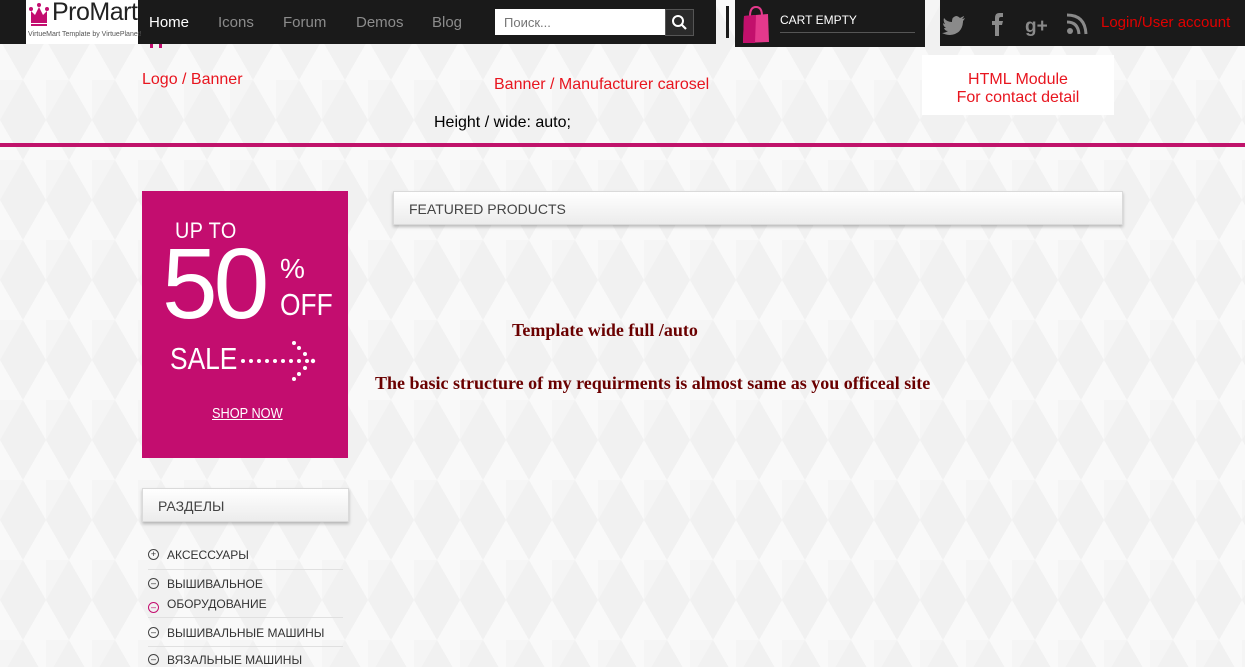 This screenshot has height=667, width=1245. Describe the element at coordinates (217, 604) in the screenshot. I see `category-label: ОБОРУДОВАНИЕ` at that location.